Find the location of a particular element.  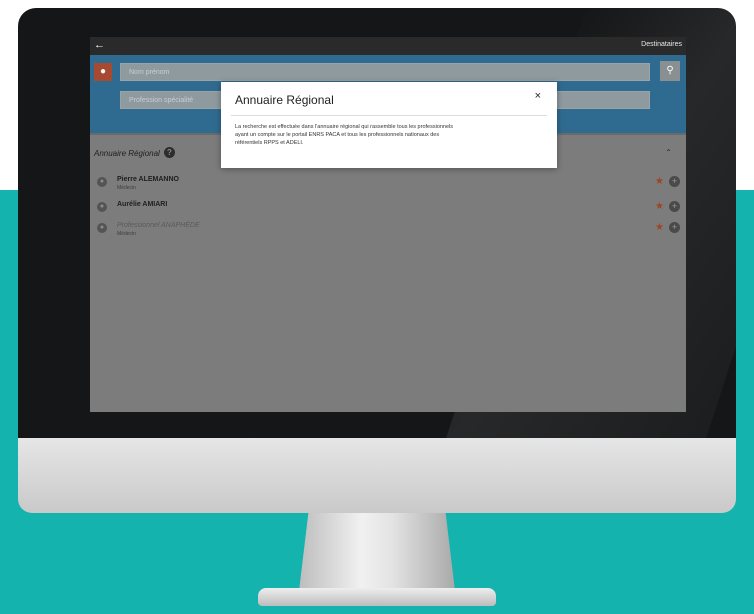

section-title: Annuaire Régional is located at coordinates (127, 153).